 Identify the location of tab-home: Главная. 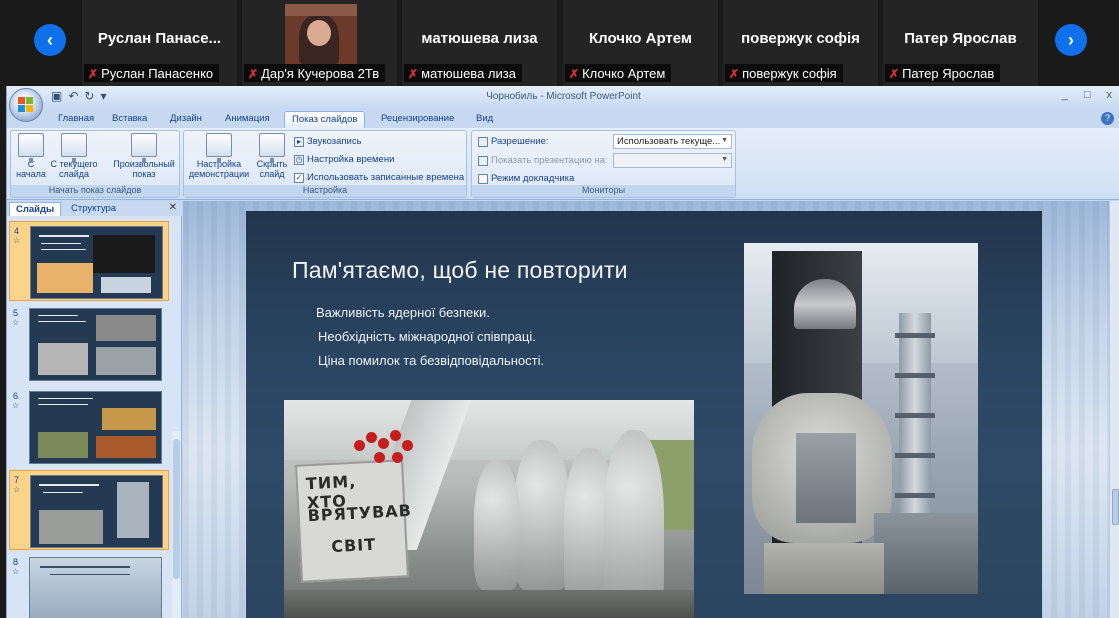
(76, 119).